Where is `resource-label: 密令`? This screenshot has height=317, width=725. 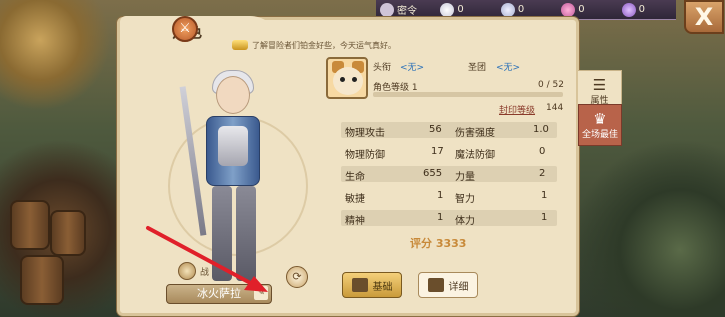 resource-label: 密令 is located at coordinates (407, 11).